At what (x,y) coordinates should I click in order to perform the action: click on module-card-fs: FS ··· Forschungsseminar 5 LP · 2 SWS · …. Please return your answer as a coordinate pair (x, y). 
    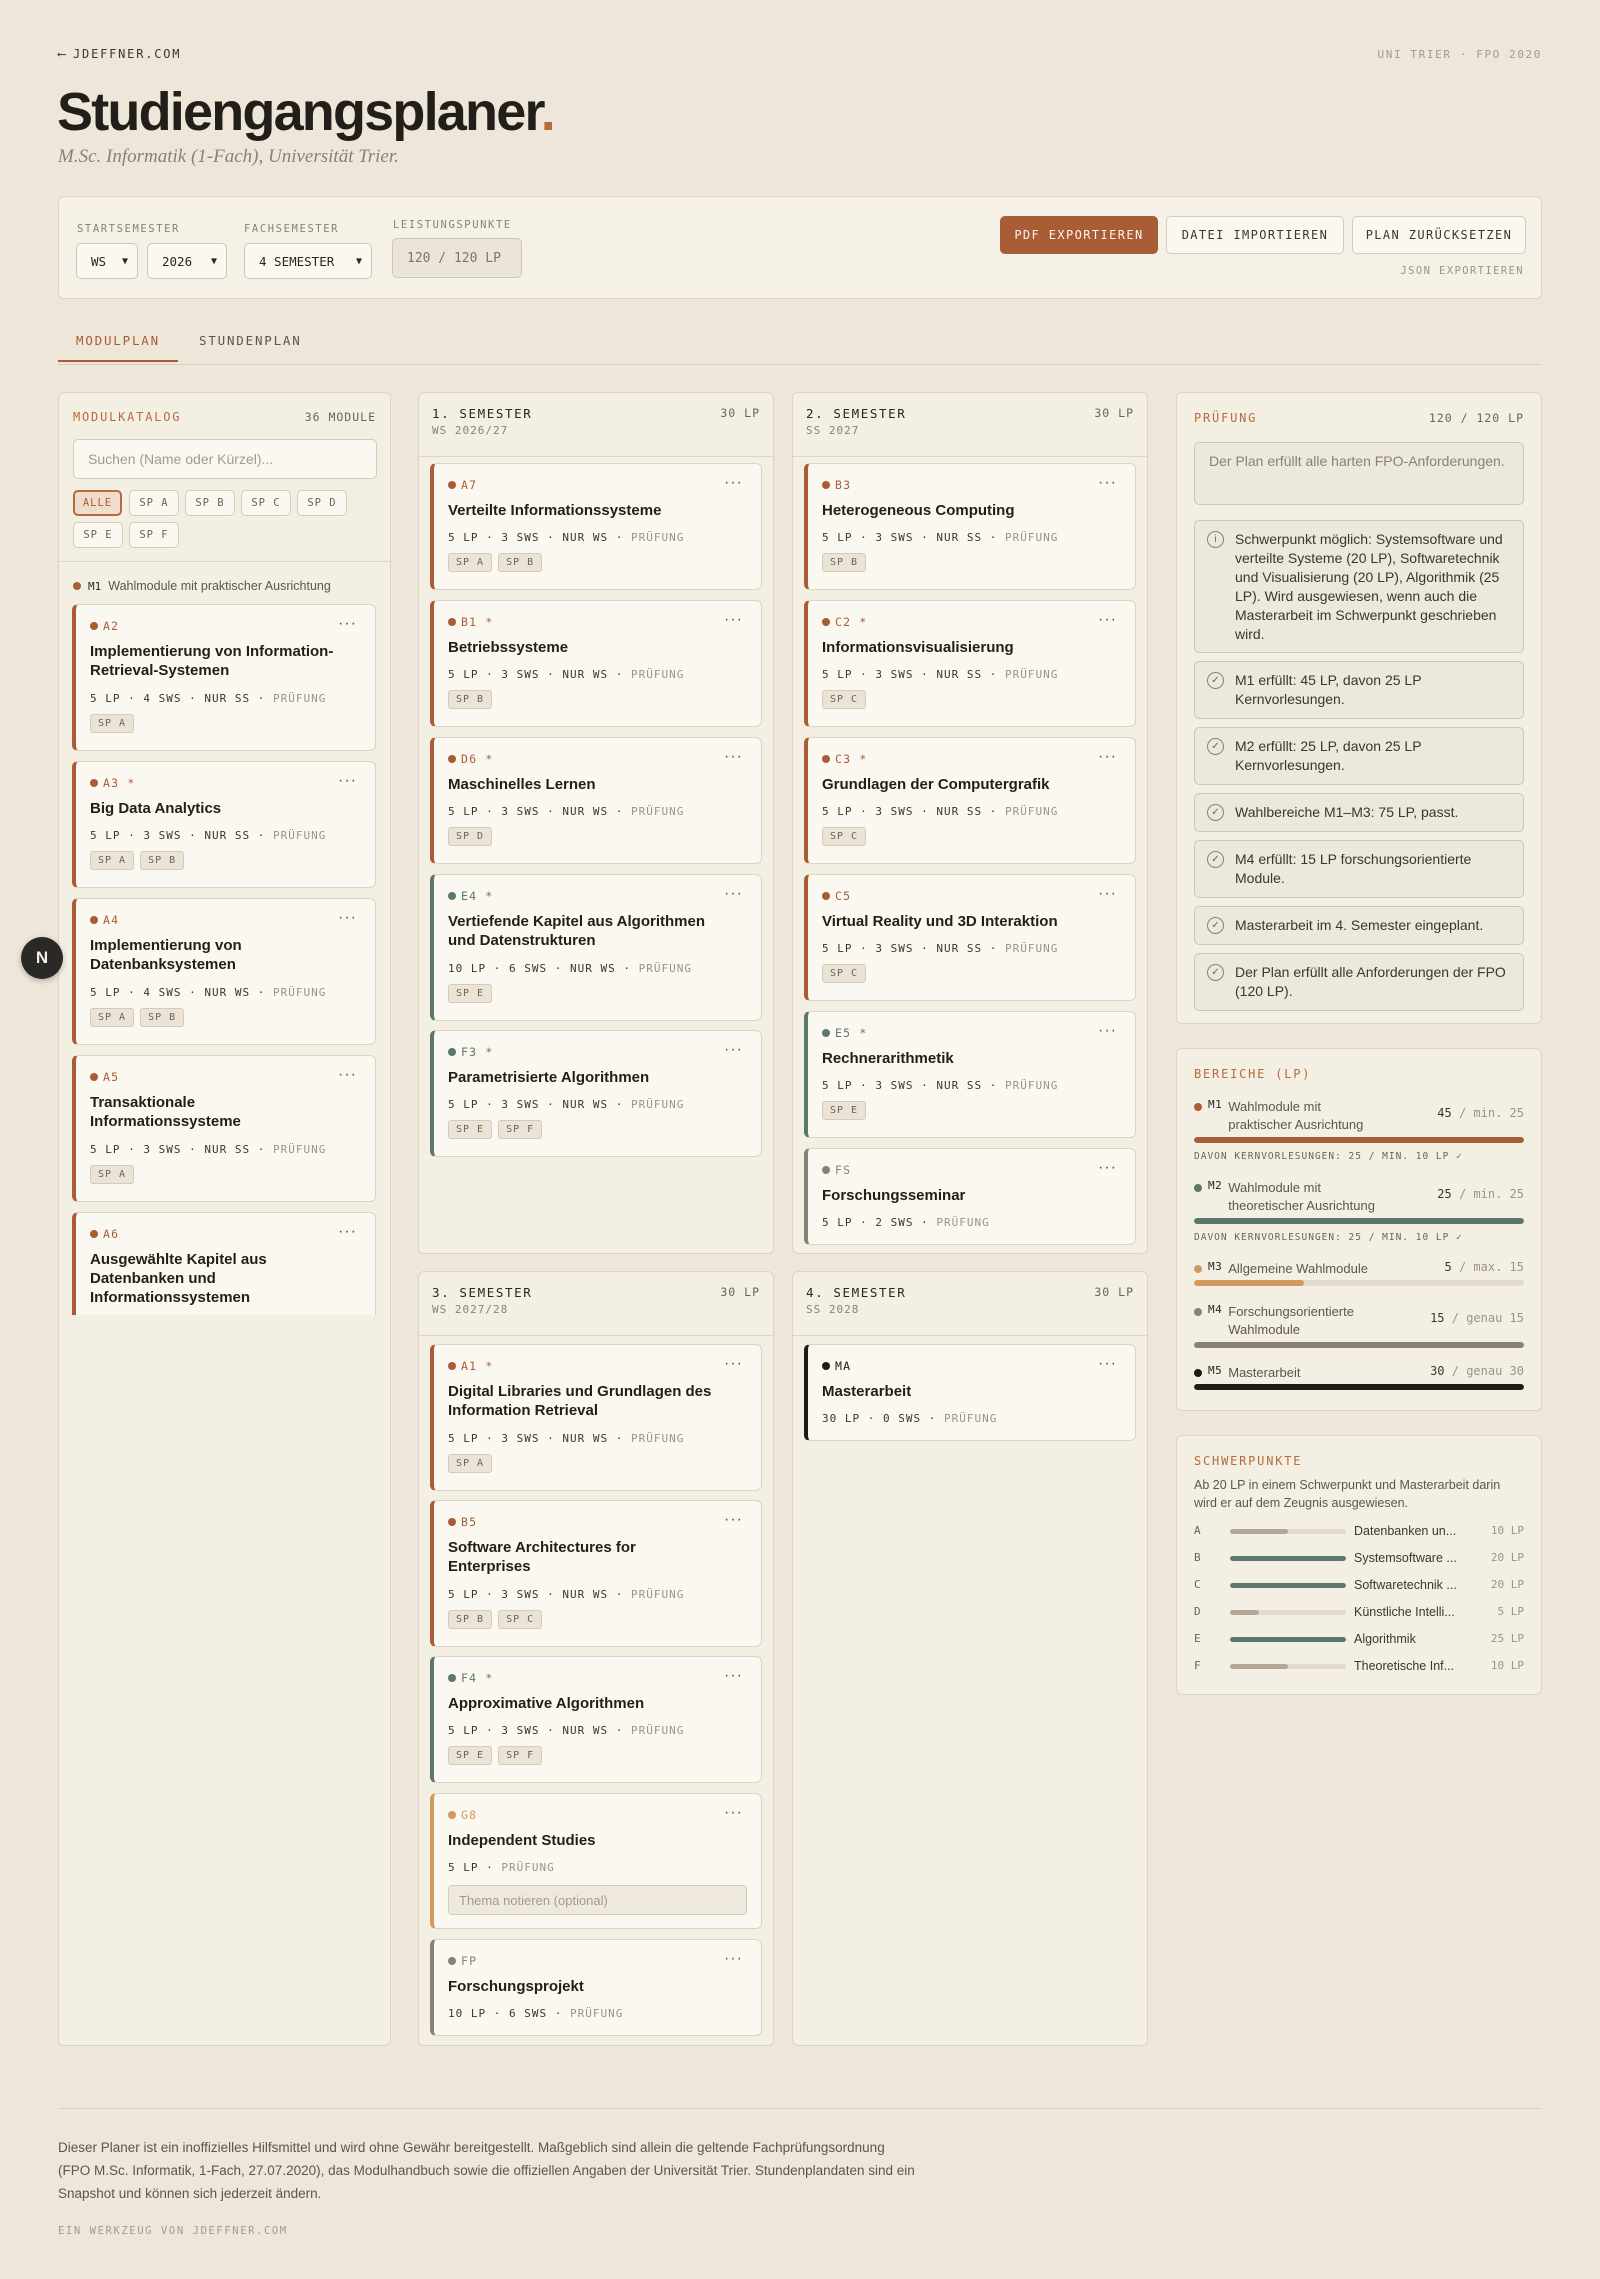
    Looking at the image, I should click on (970, 1196).